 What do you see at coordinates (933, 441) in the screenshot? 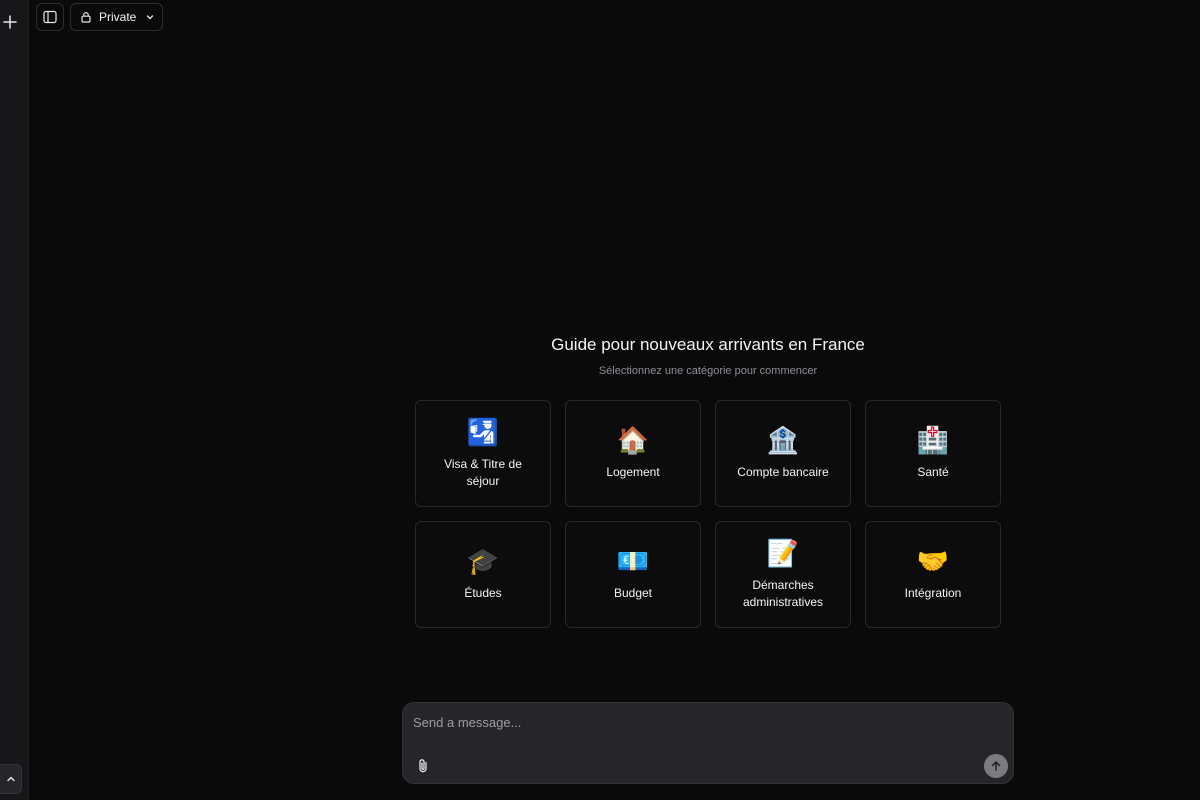
I see `hospital-icon: 🏥` at bounding box center [933, 441].